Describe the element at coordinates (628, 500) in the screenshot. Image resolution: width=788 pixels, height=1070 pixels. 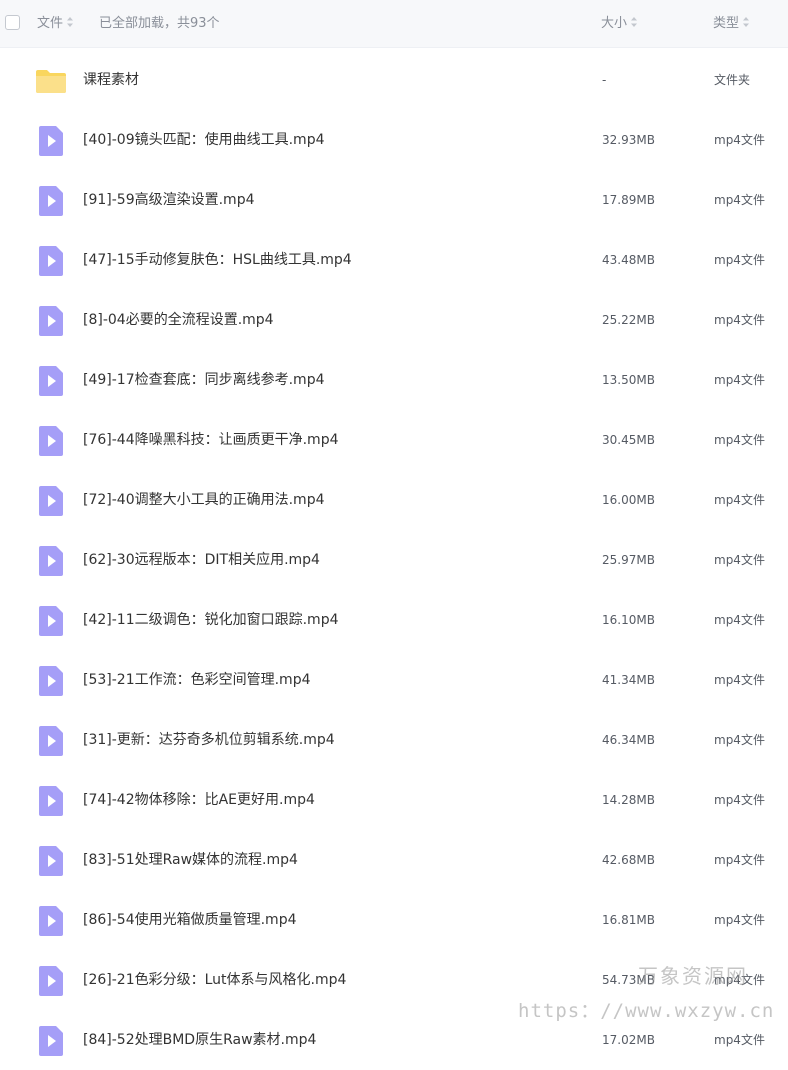
I see `file-size: 16.00MB` at that location.